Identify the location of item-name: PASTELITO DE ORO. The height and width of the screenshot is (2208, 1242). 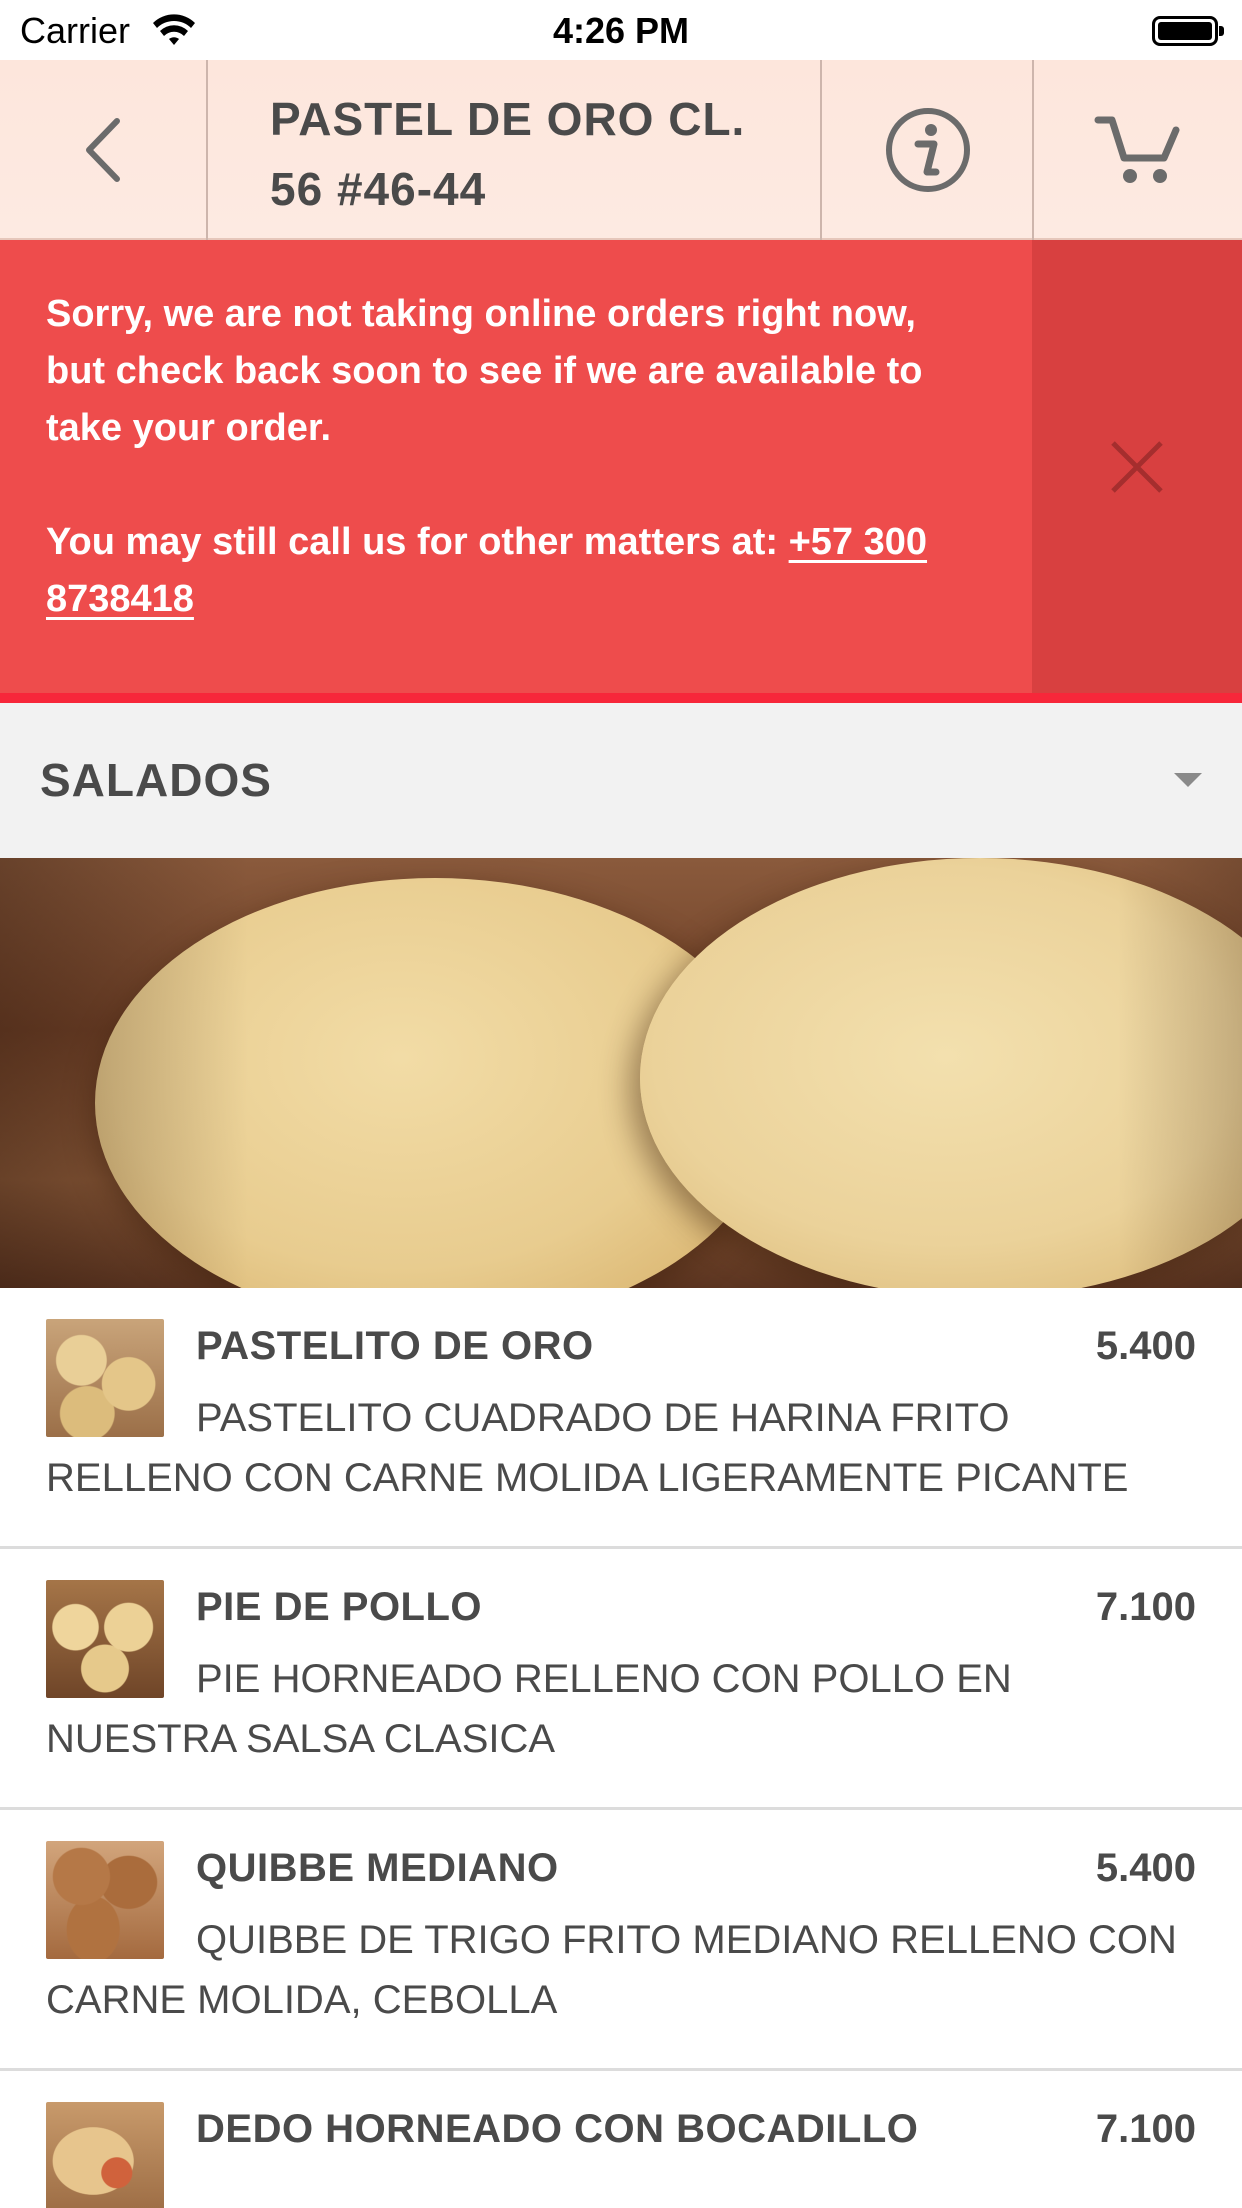
(395, 1346).